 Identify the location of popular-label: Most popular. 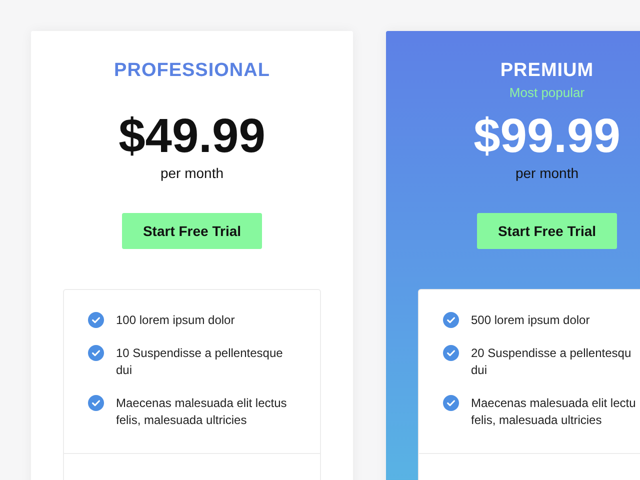
(547, 93).